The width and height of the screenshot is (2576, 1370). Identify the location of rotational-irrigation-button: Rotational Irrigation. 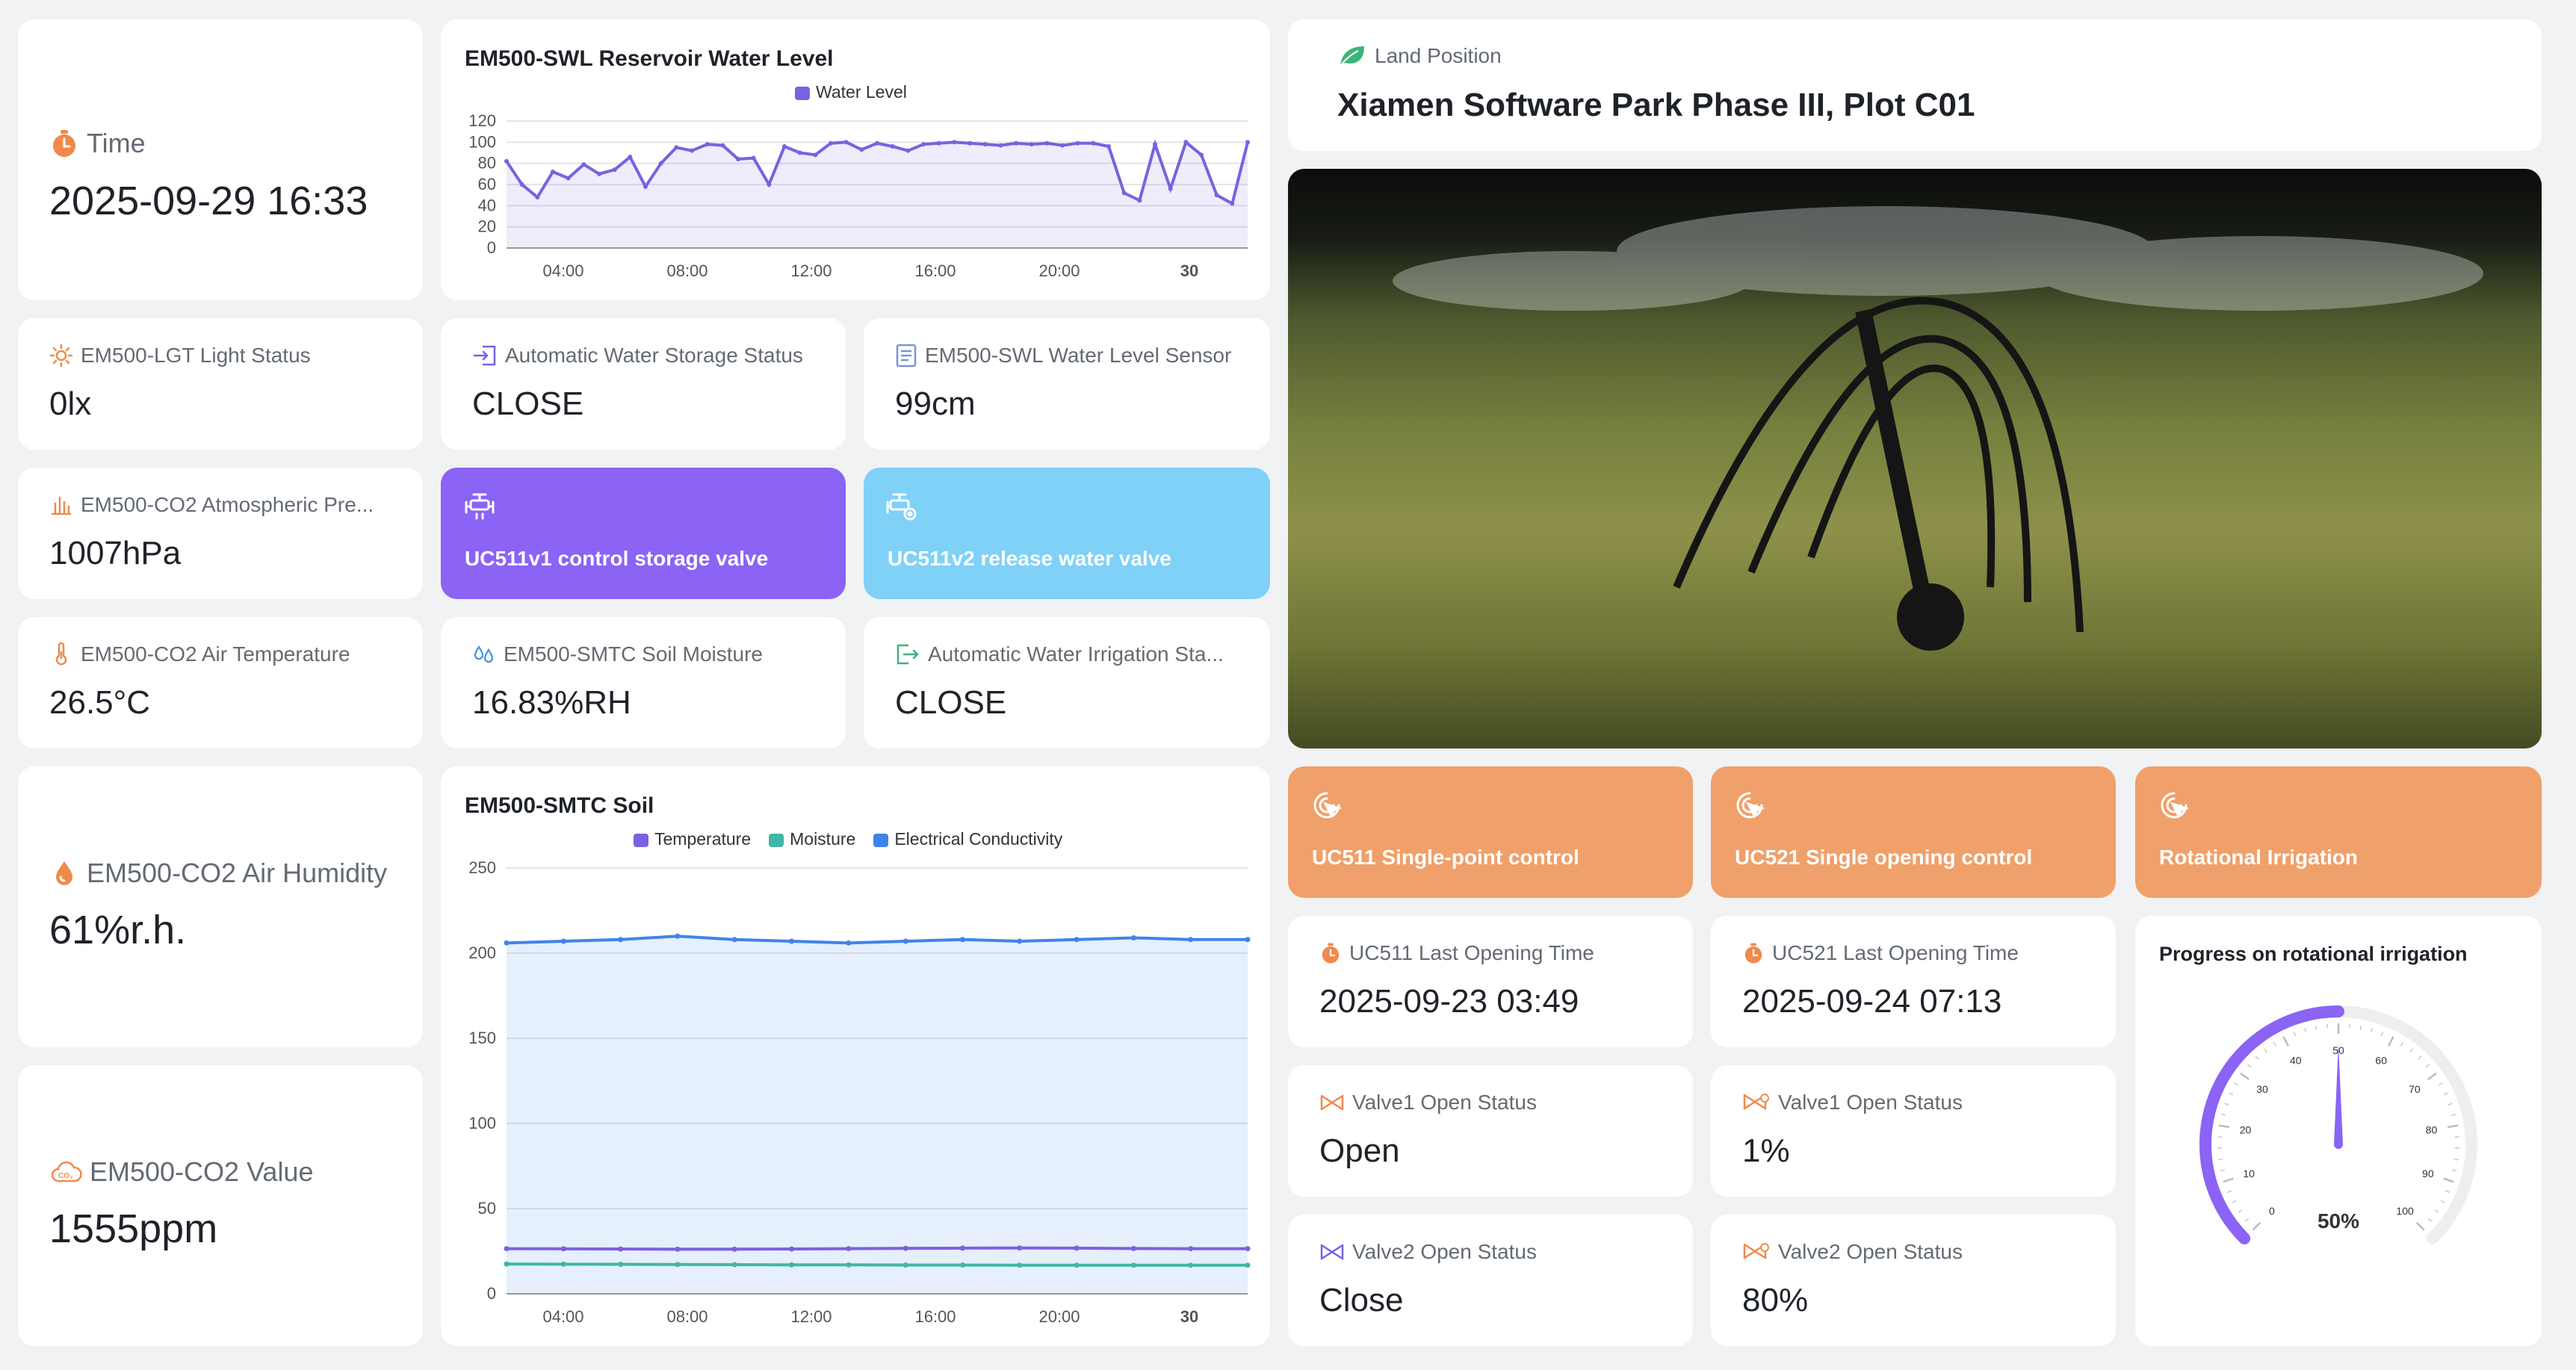
(2338, 832).